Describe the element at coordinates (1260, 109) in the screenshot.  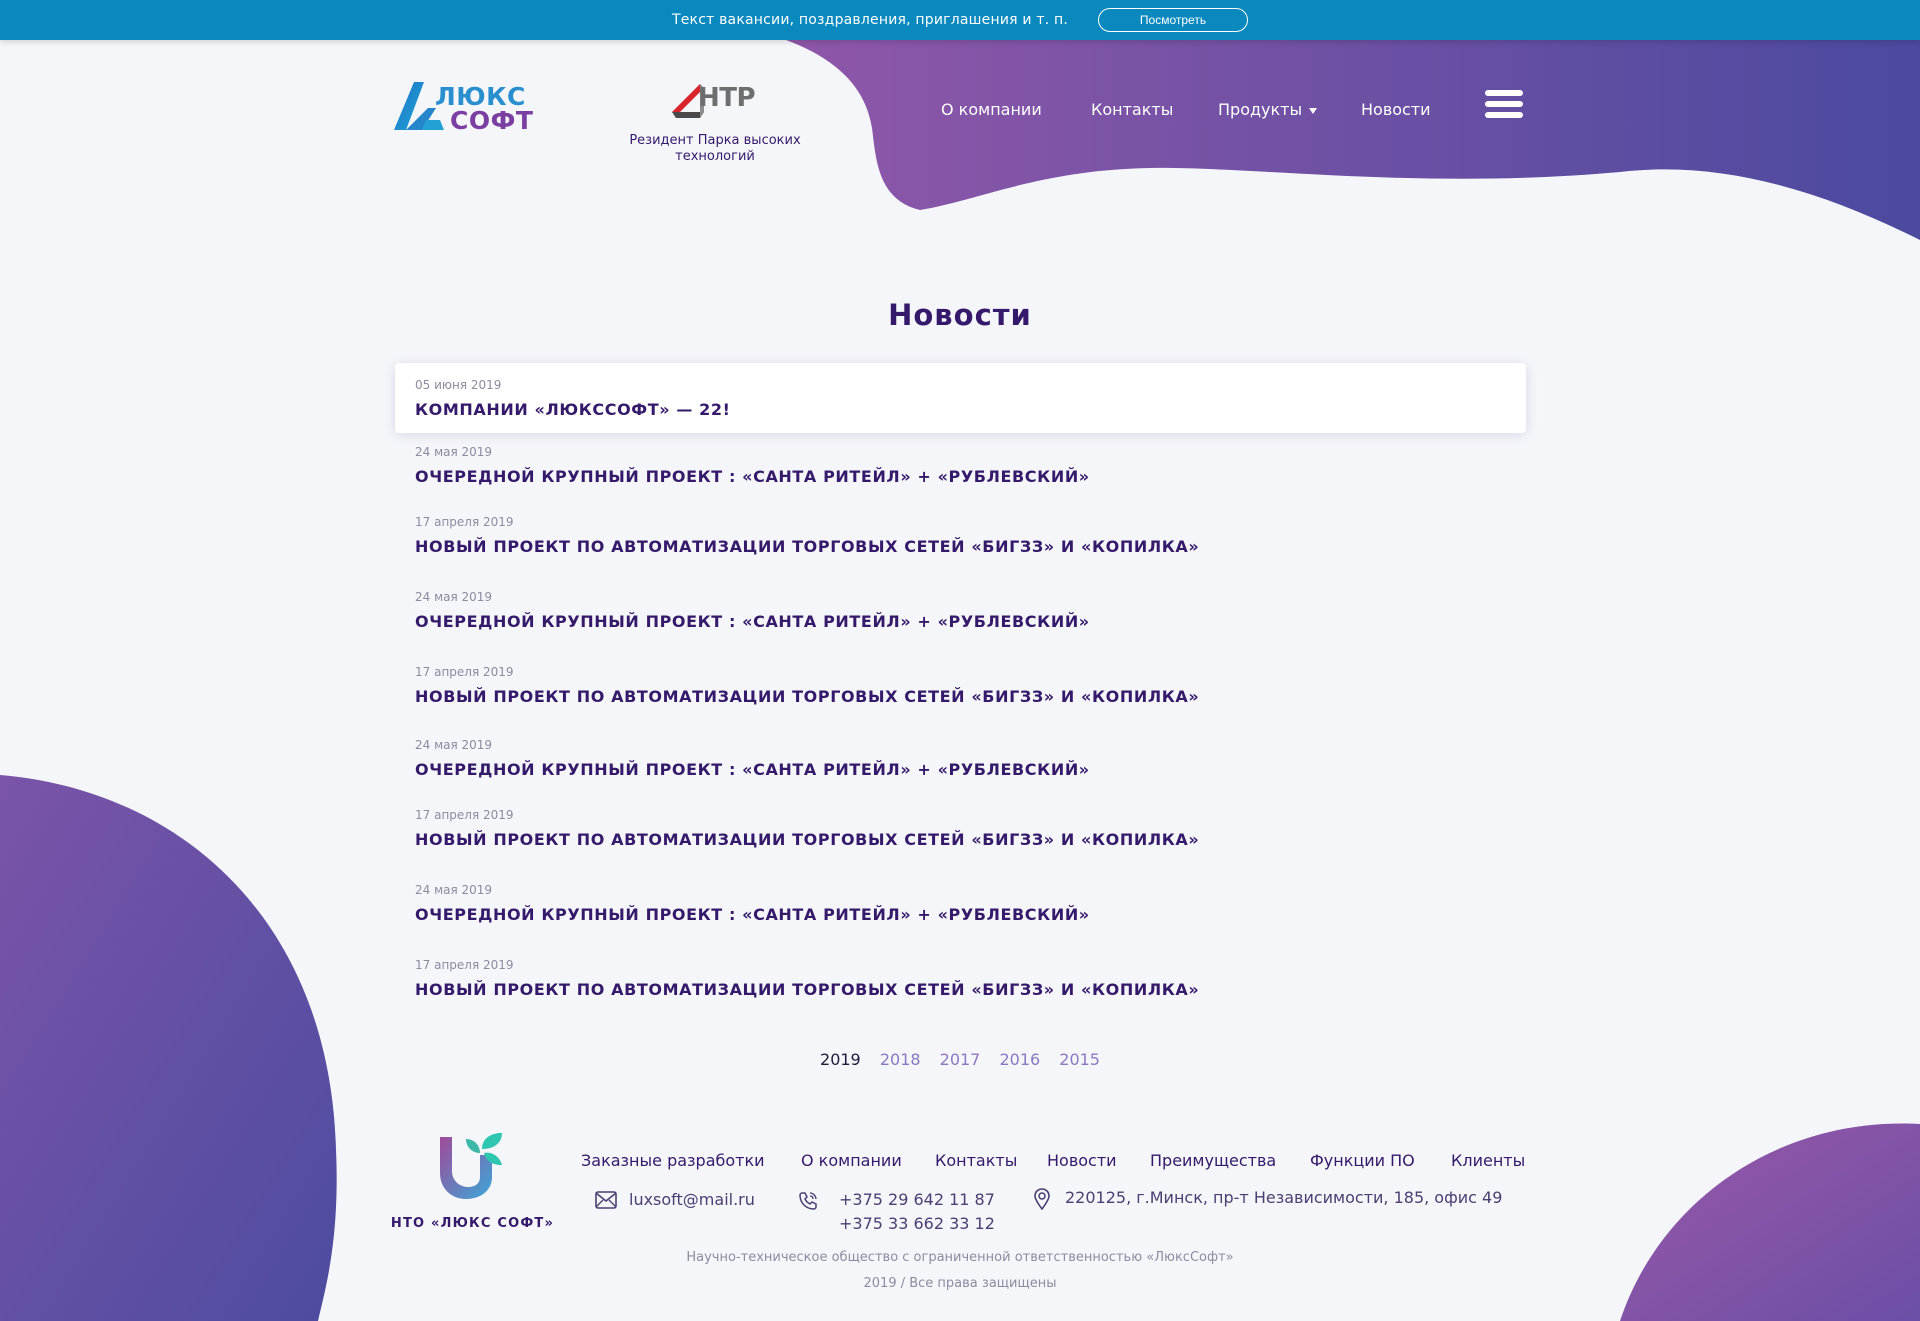
I see `nav-item-products-label: Продукты` at that location.